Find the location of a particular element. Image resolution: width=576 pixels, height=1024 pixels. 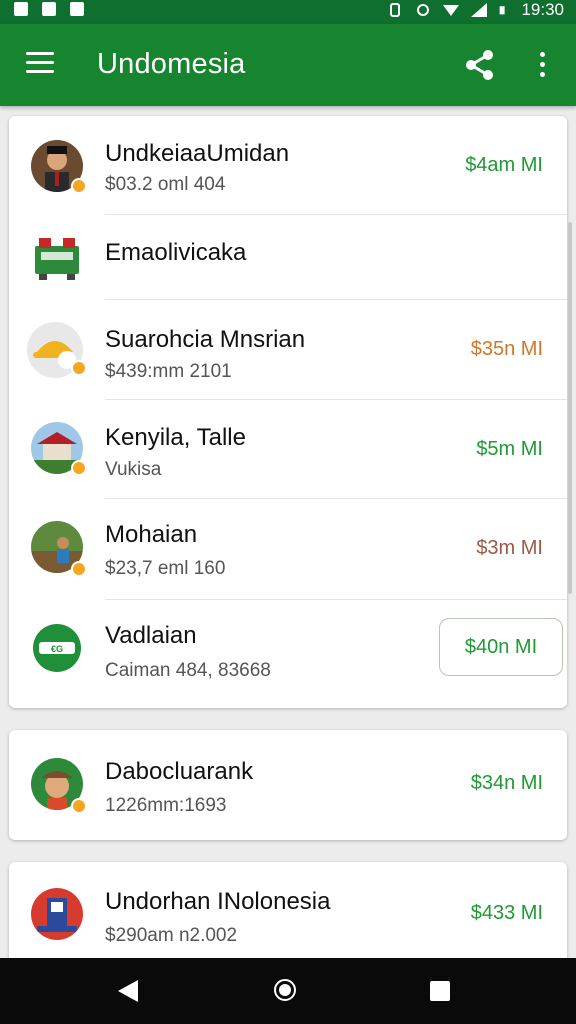

card-name: Undorhan INolonesia is located at coordinates (218, 901).